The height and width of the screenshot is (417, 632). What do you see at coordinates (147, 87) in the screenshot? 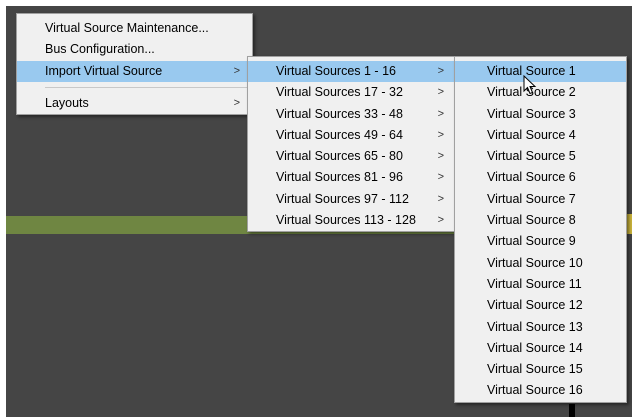
I see `menu-separator` at bounding box center [147, 87].